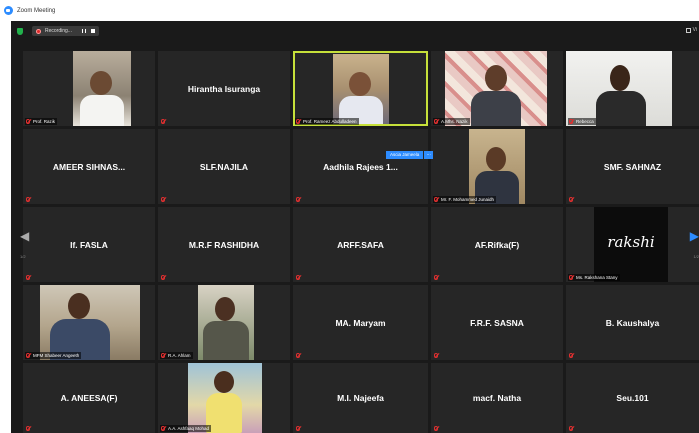 This screenshot has height=433, width=699. I want to click on participant-name: AF.Rifka(F), so click(497, 244).